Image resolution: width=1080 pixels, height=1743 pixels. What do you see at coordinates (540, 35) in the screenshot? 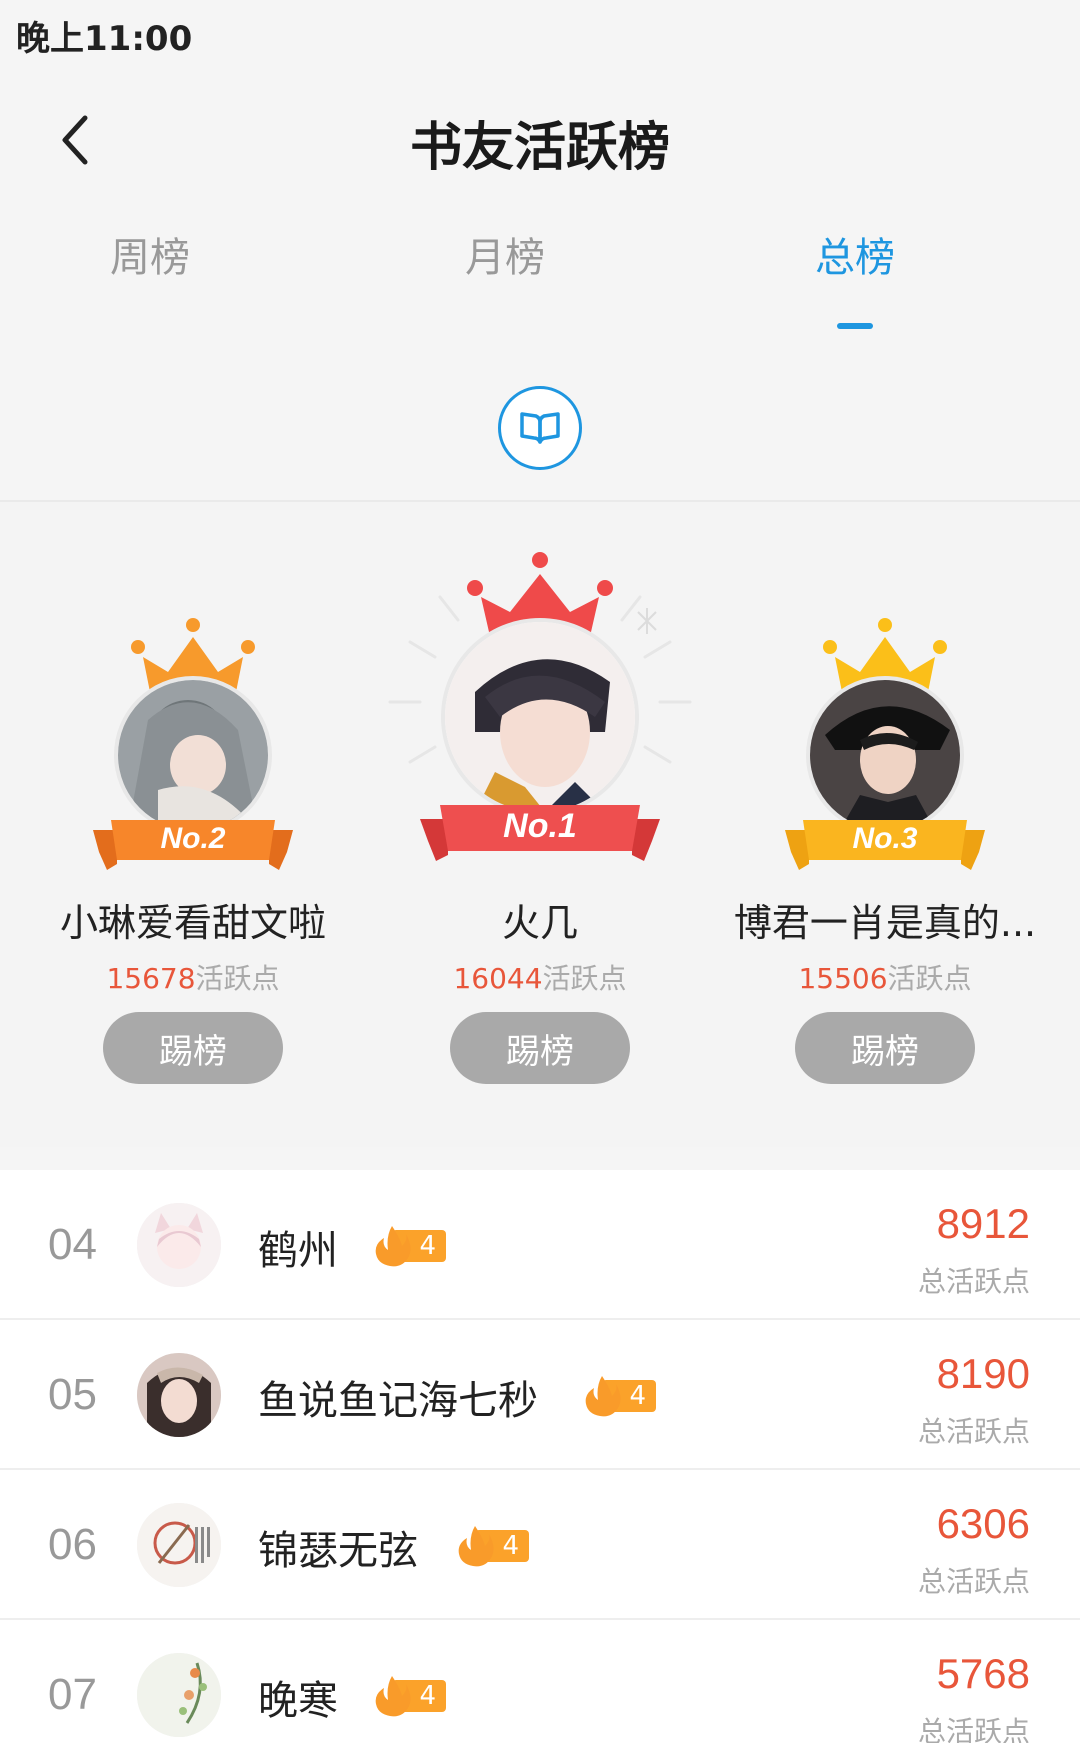
I see `status-bar: 晚上11:00` at bounding box center [540, 35].